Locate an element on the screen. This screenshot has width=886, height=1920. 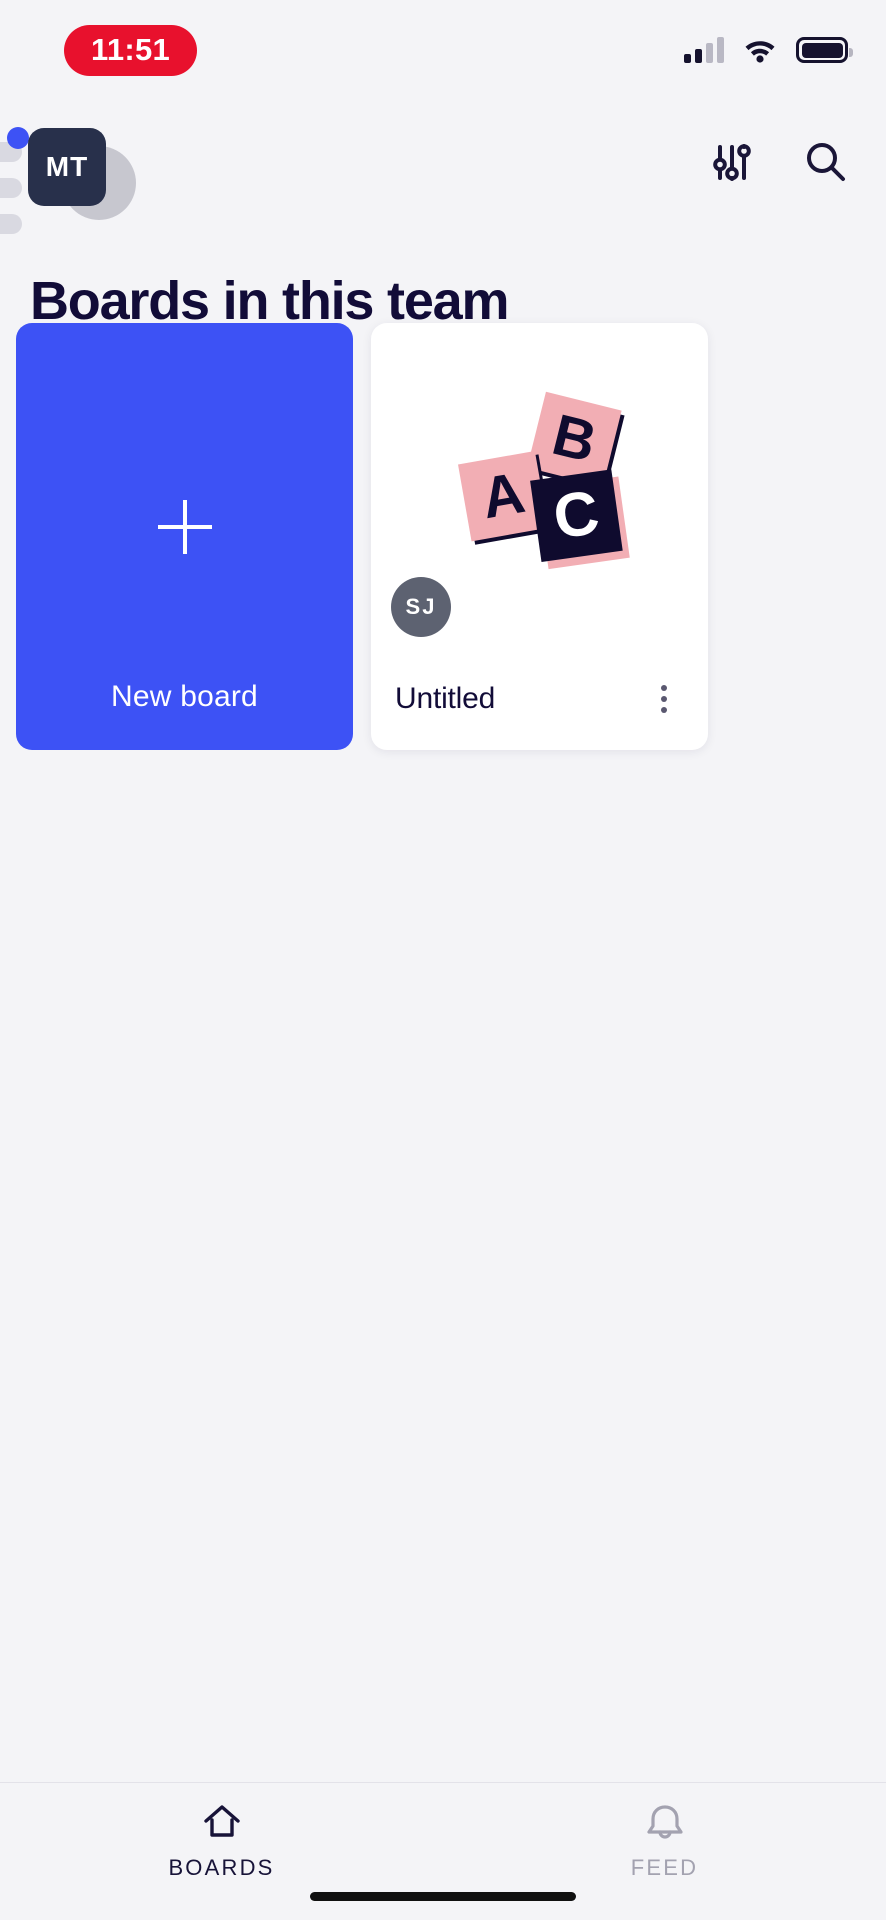
board-menu-button is located at coordinates (664, 699).